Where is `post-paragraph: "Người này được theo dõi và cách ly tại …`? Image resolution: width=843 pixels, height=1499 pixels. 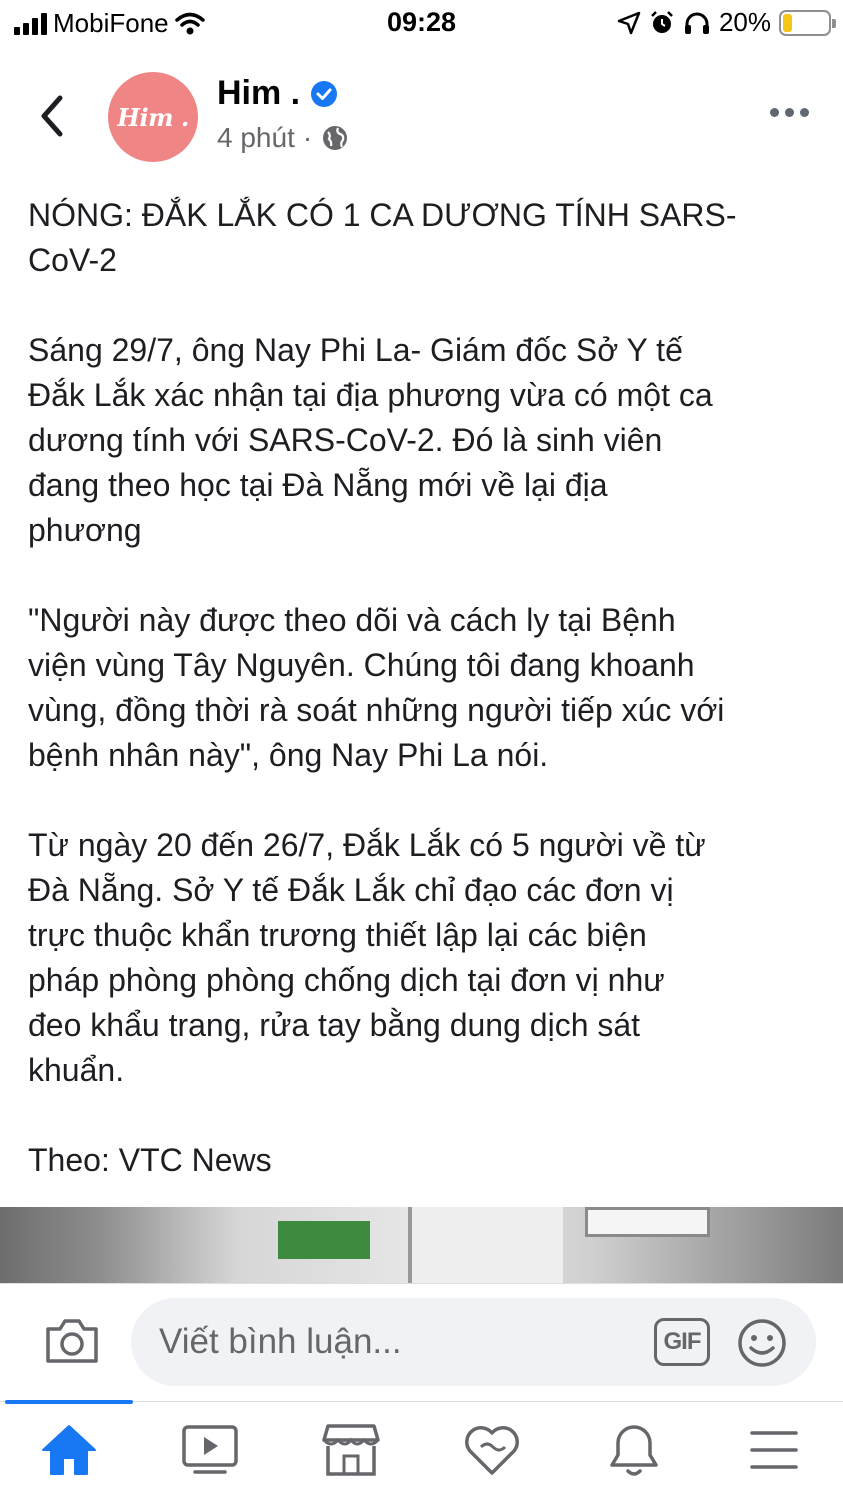
post-paragraph: "Người này được theo dõi và cách ly tại … is located at coordinates (376, 687).